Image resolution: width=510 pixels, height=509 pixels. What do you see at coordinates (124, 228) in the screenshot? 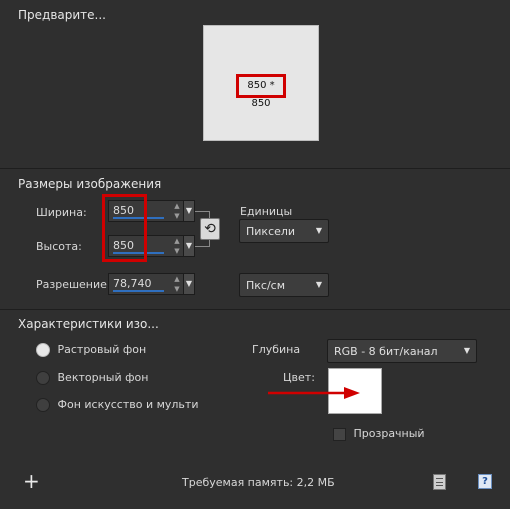
I see `highlight-box` at bounding box center [124, 228].